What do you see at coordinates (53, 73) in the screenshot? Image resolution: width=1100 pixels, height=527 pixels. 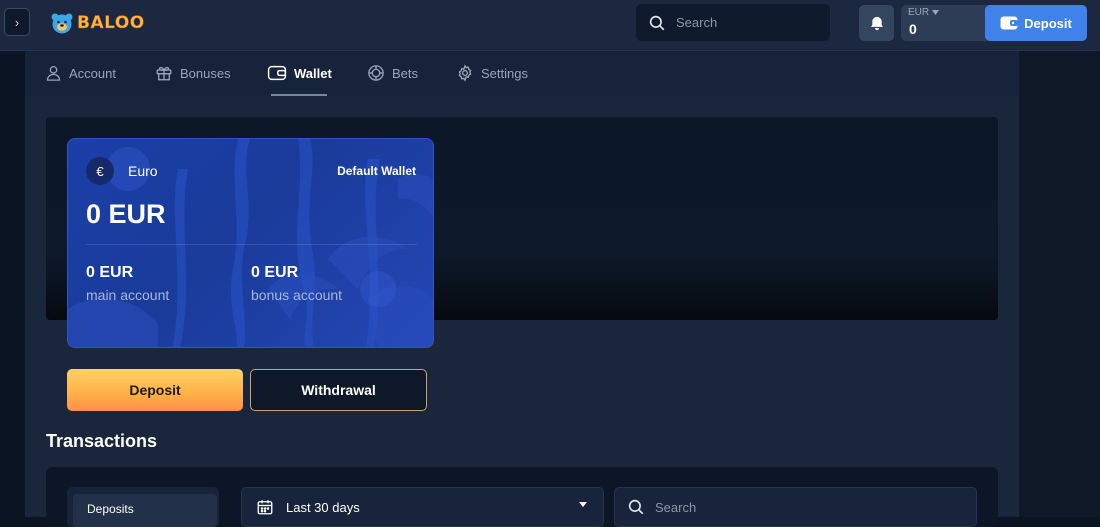 I see `user-icon` at bounding box center [53, 73].